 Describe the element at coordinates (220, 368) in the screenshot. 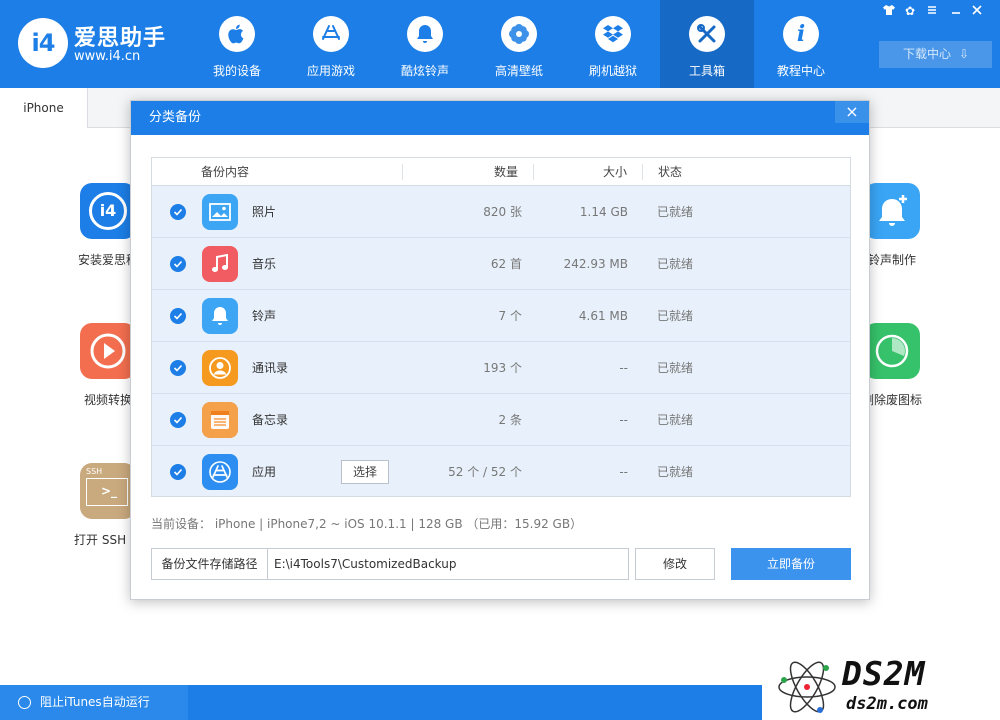

I see `contacts-icon` at that location.